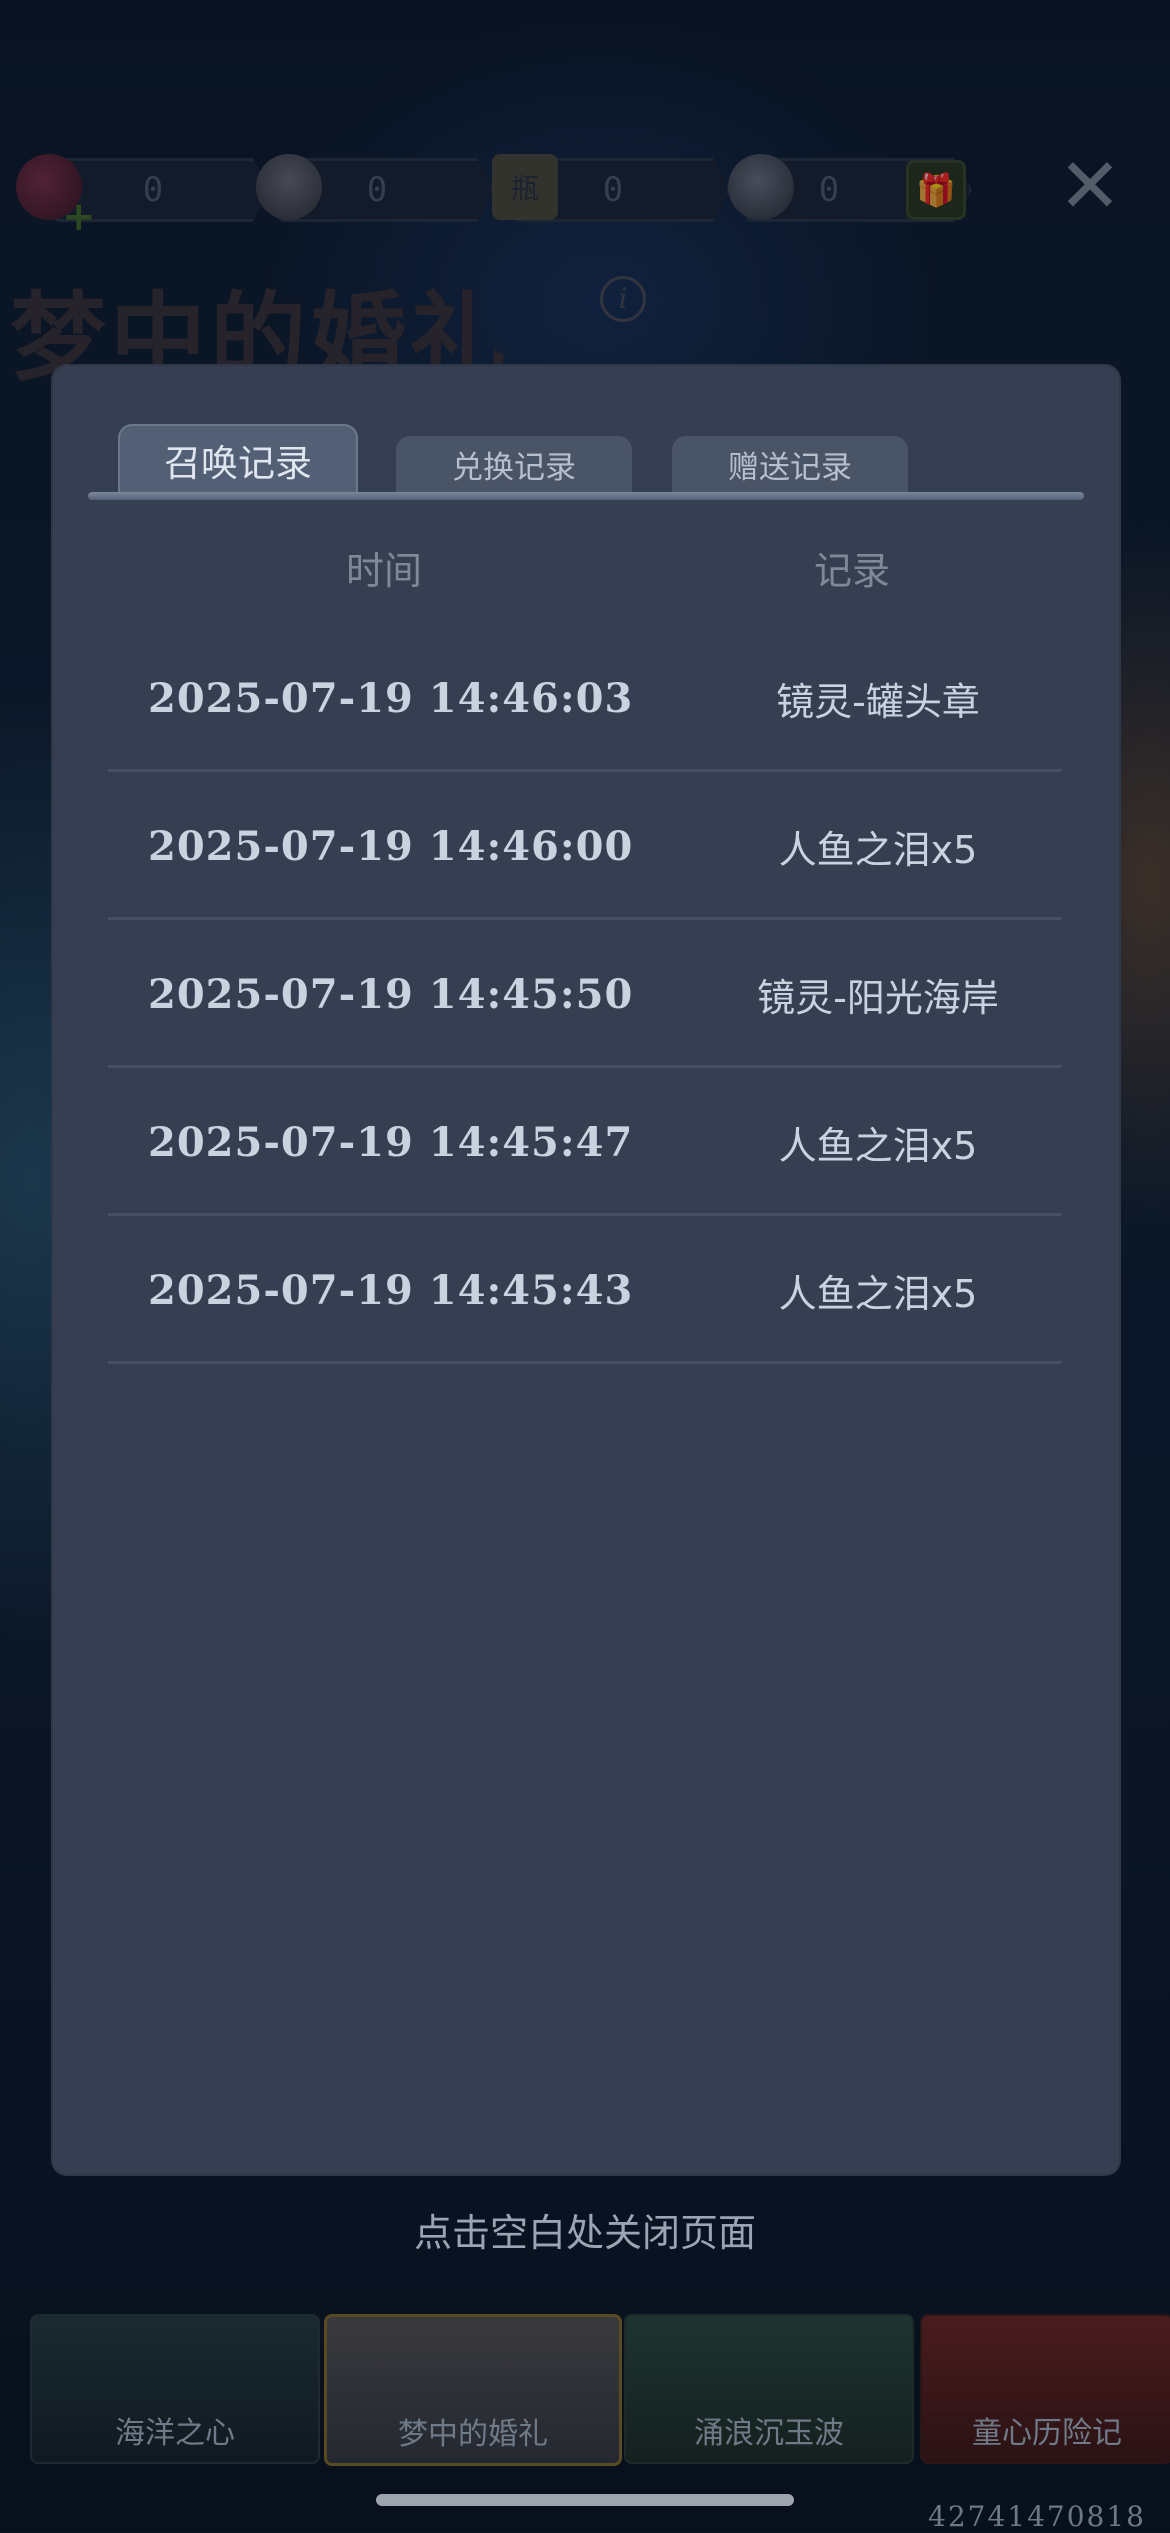  What do you see at coordinates (852, 571) in the screenshot?
I see `column-header-record: 记录` at bounding box center [852, 571].